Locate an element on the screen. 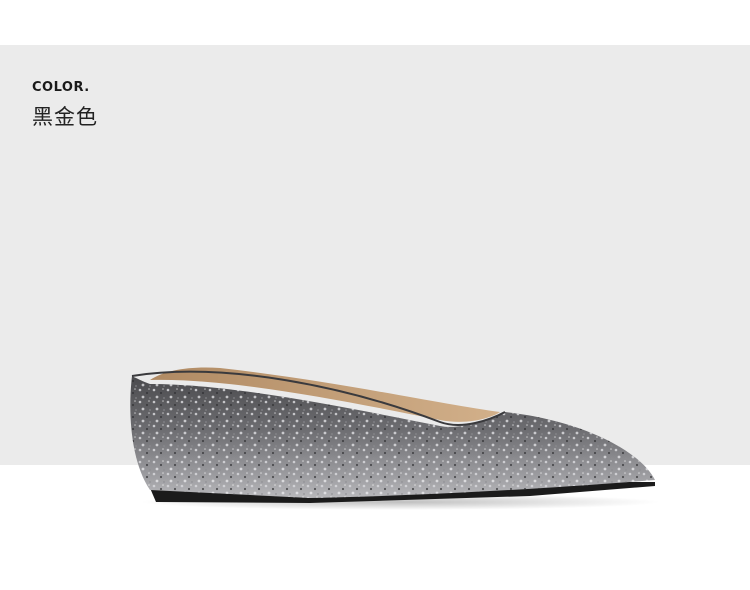 This screenshot has width=750, height=590. color-heading: COLOR. is located at coordinates (61, 87).